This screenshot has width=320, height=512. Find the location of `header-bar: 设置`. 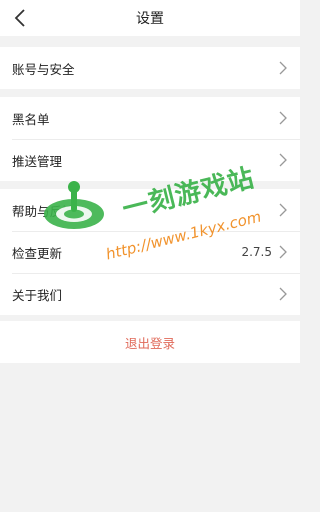

header-bar: 设置 is located at coordinates (150, 18).